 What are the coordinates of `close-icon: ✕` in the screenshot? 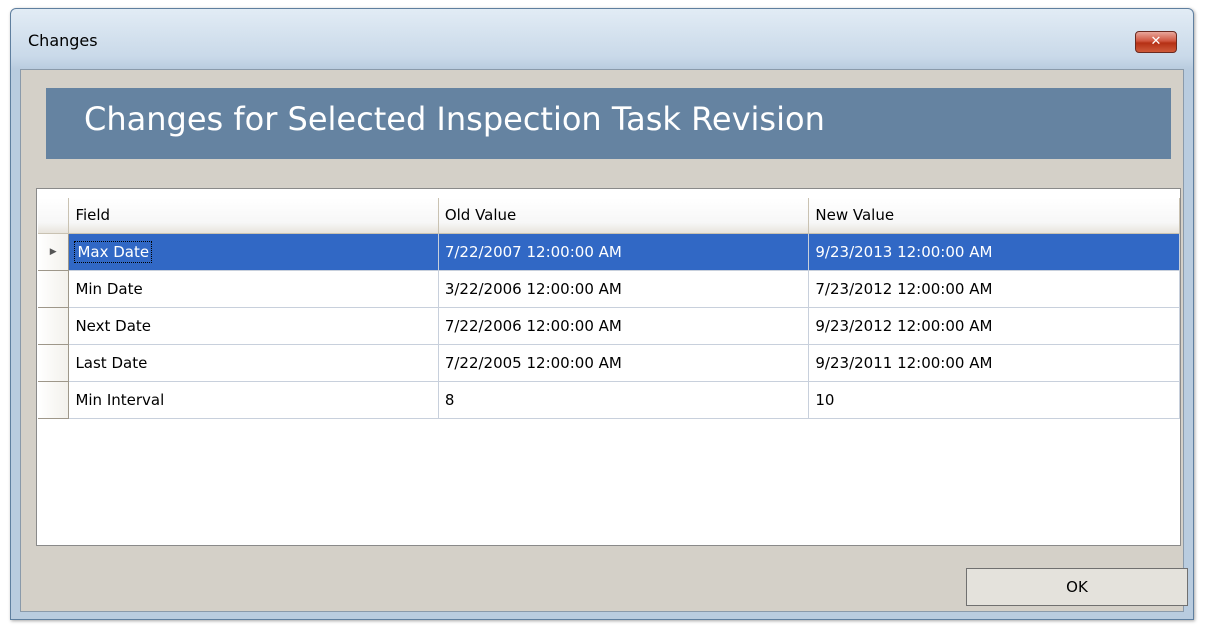 It's located at (1156, 41).